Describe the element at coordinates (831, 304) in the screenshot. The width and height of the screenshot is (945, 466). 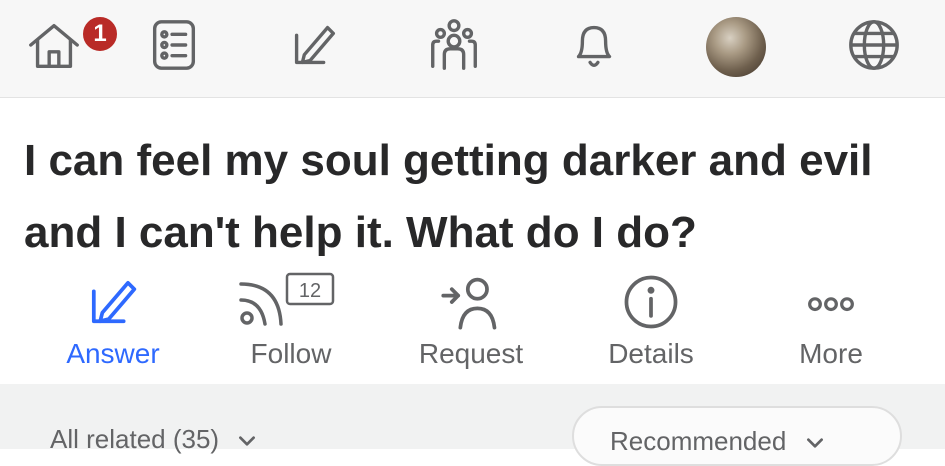
I see `more-dots-icon` at that location.